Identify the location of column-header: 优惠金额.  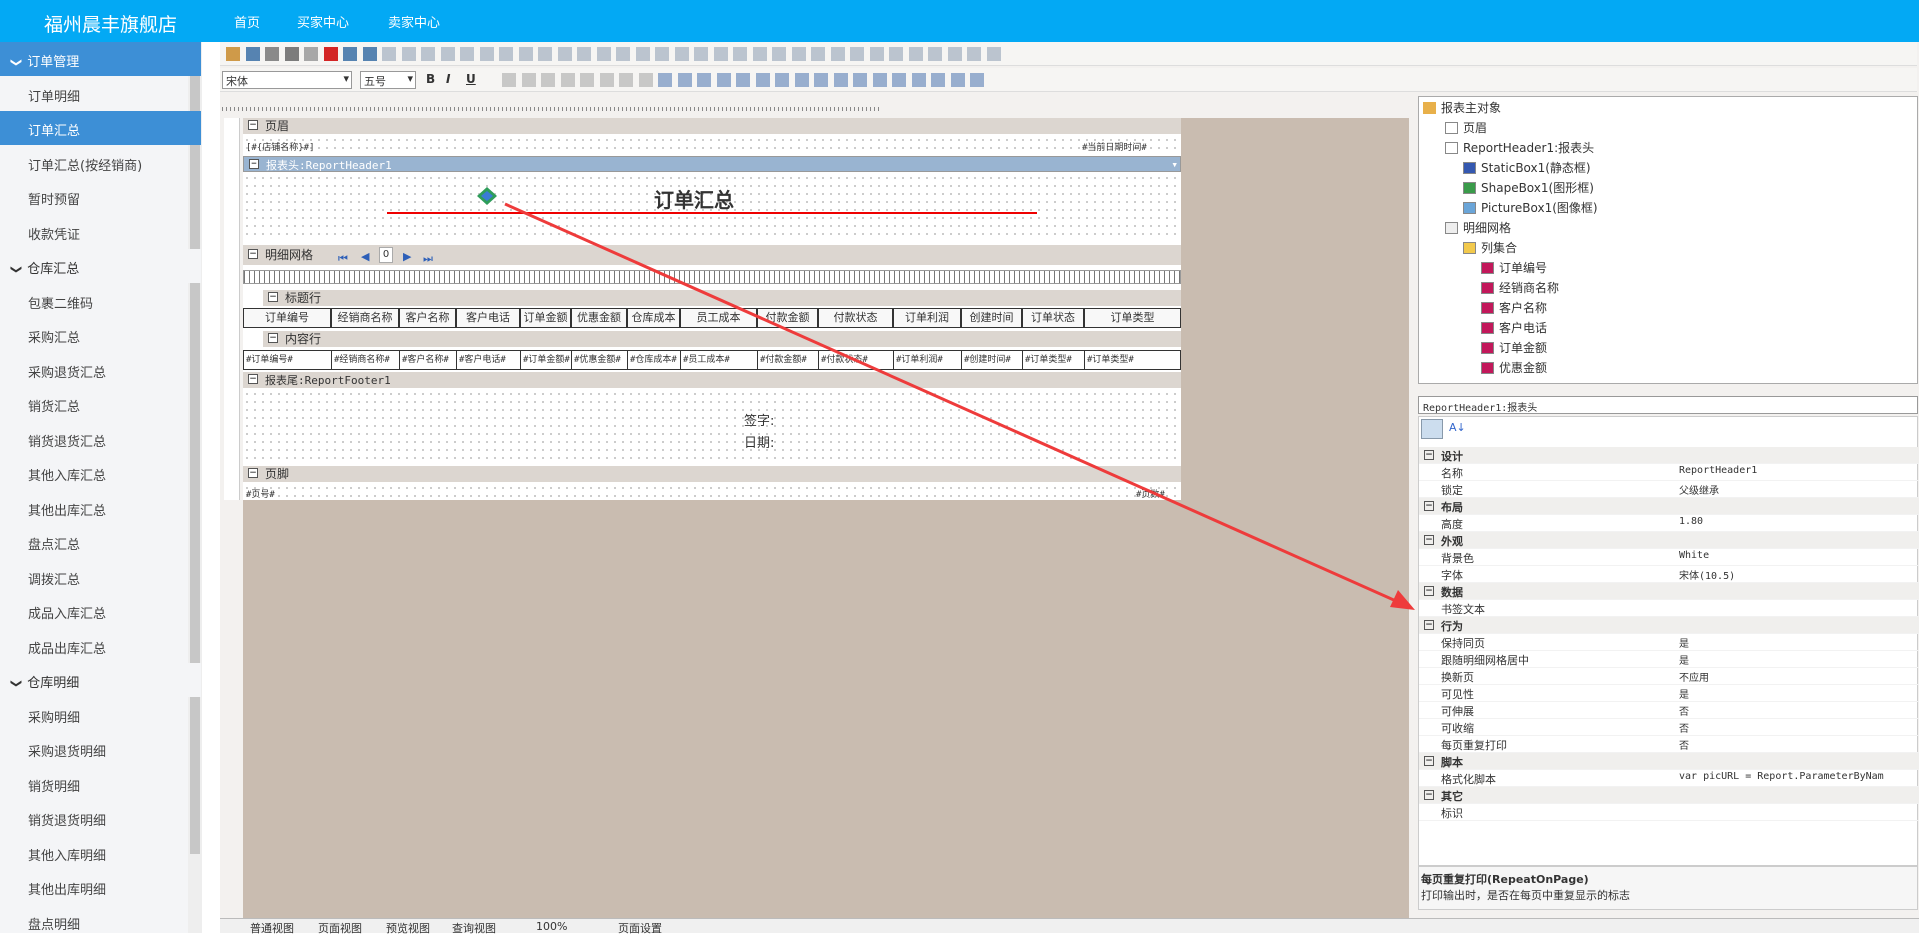
(599, 318).